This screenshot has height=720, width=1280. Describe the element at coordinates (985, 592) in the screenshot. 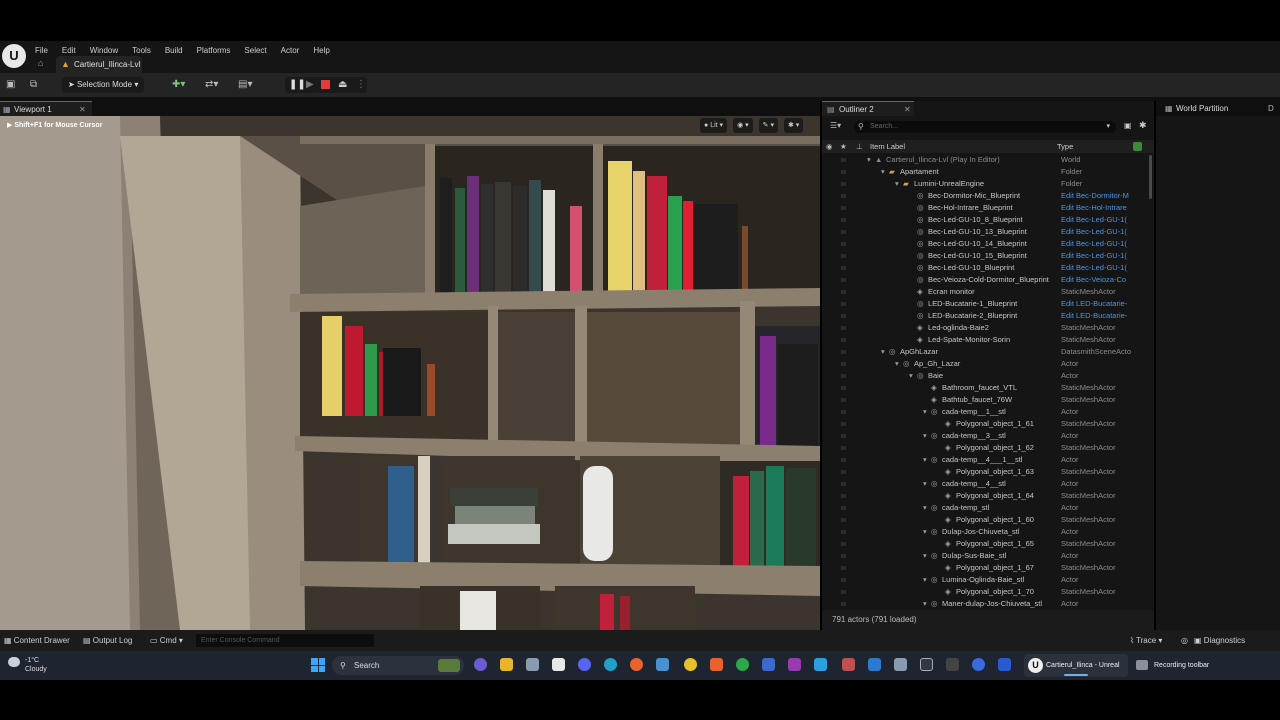

I see `outliner-row: ◈ Polygonal_object_1_70 StaticMeshActor` at that location.